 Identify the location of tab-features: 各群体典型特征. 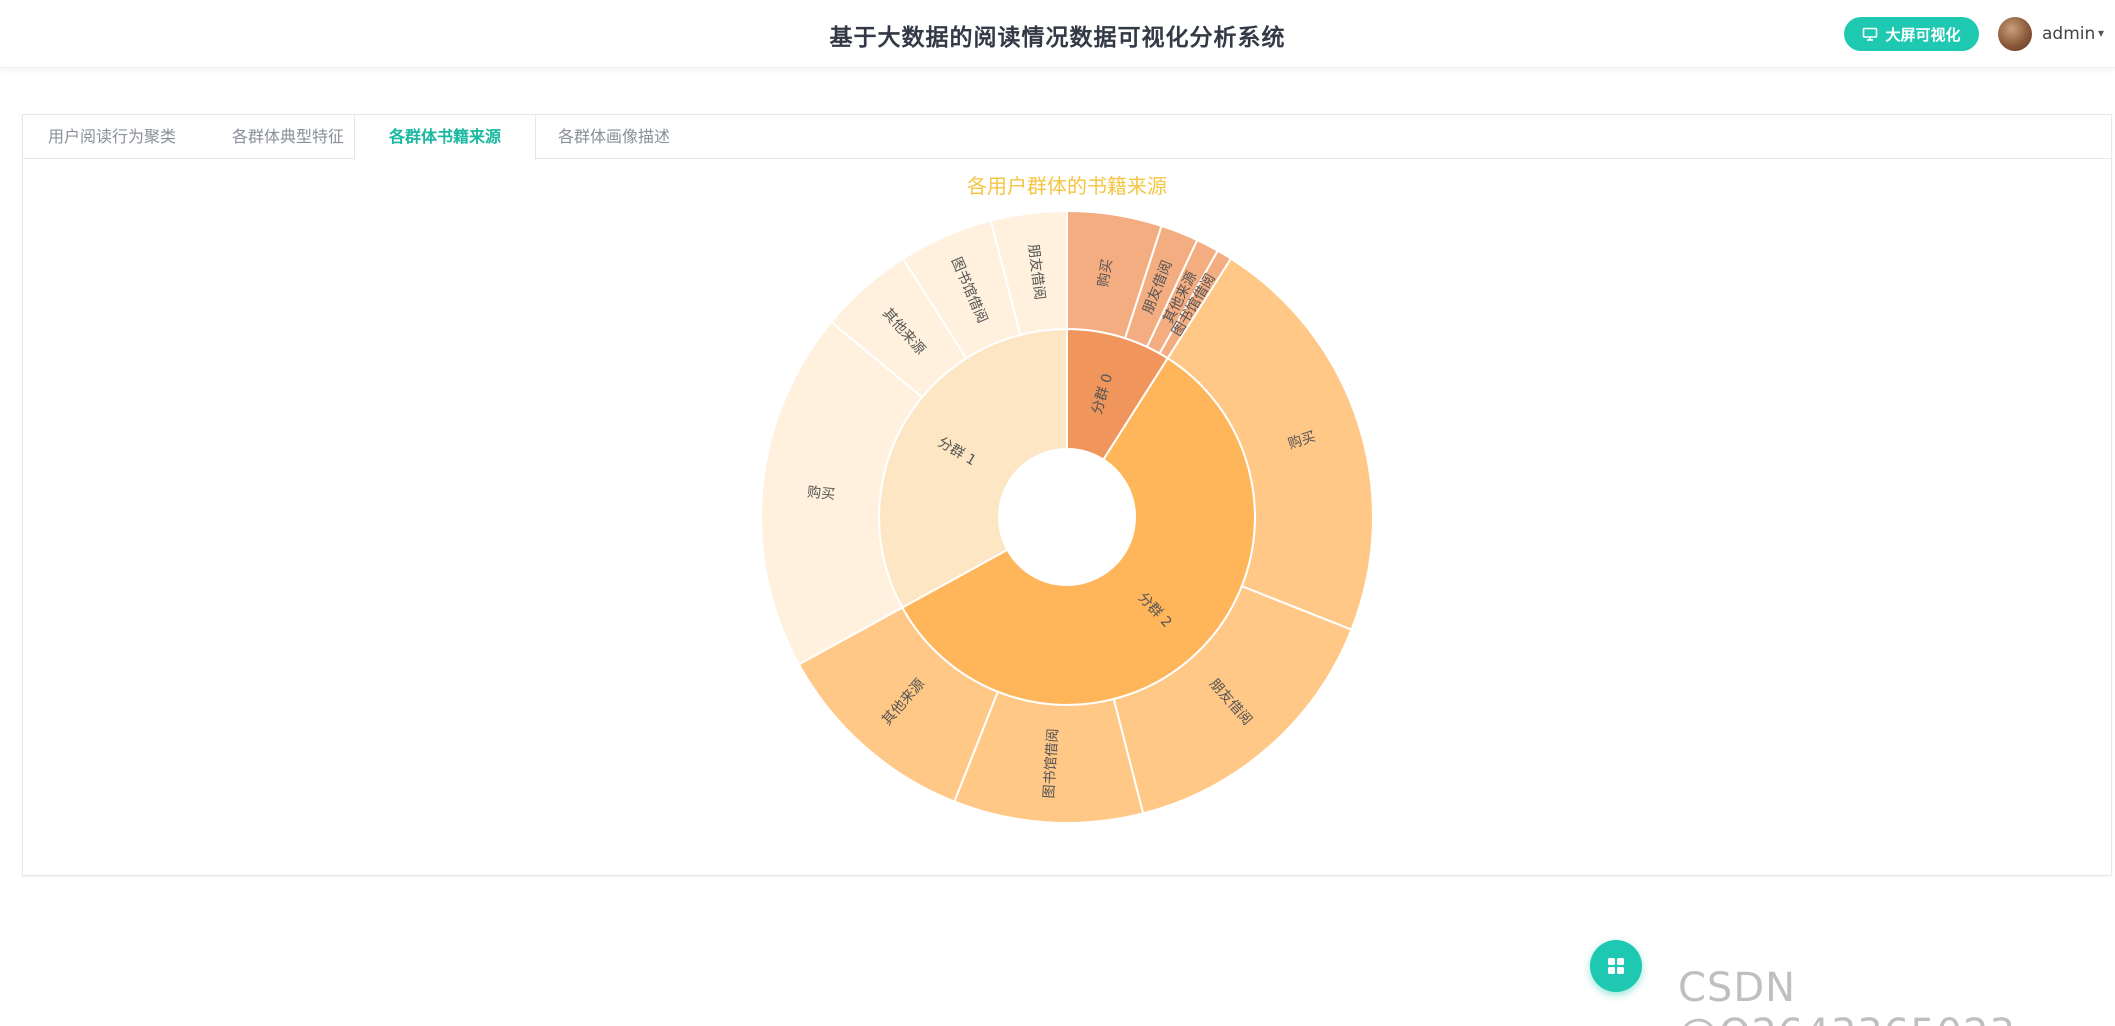
(288, 137).